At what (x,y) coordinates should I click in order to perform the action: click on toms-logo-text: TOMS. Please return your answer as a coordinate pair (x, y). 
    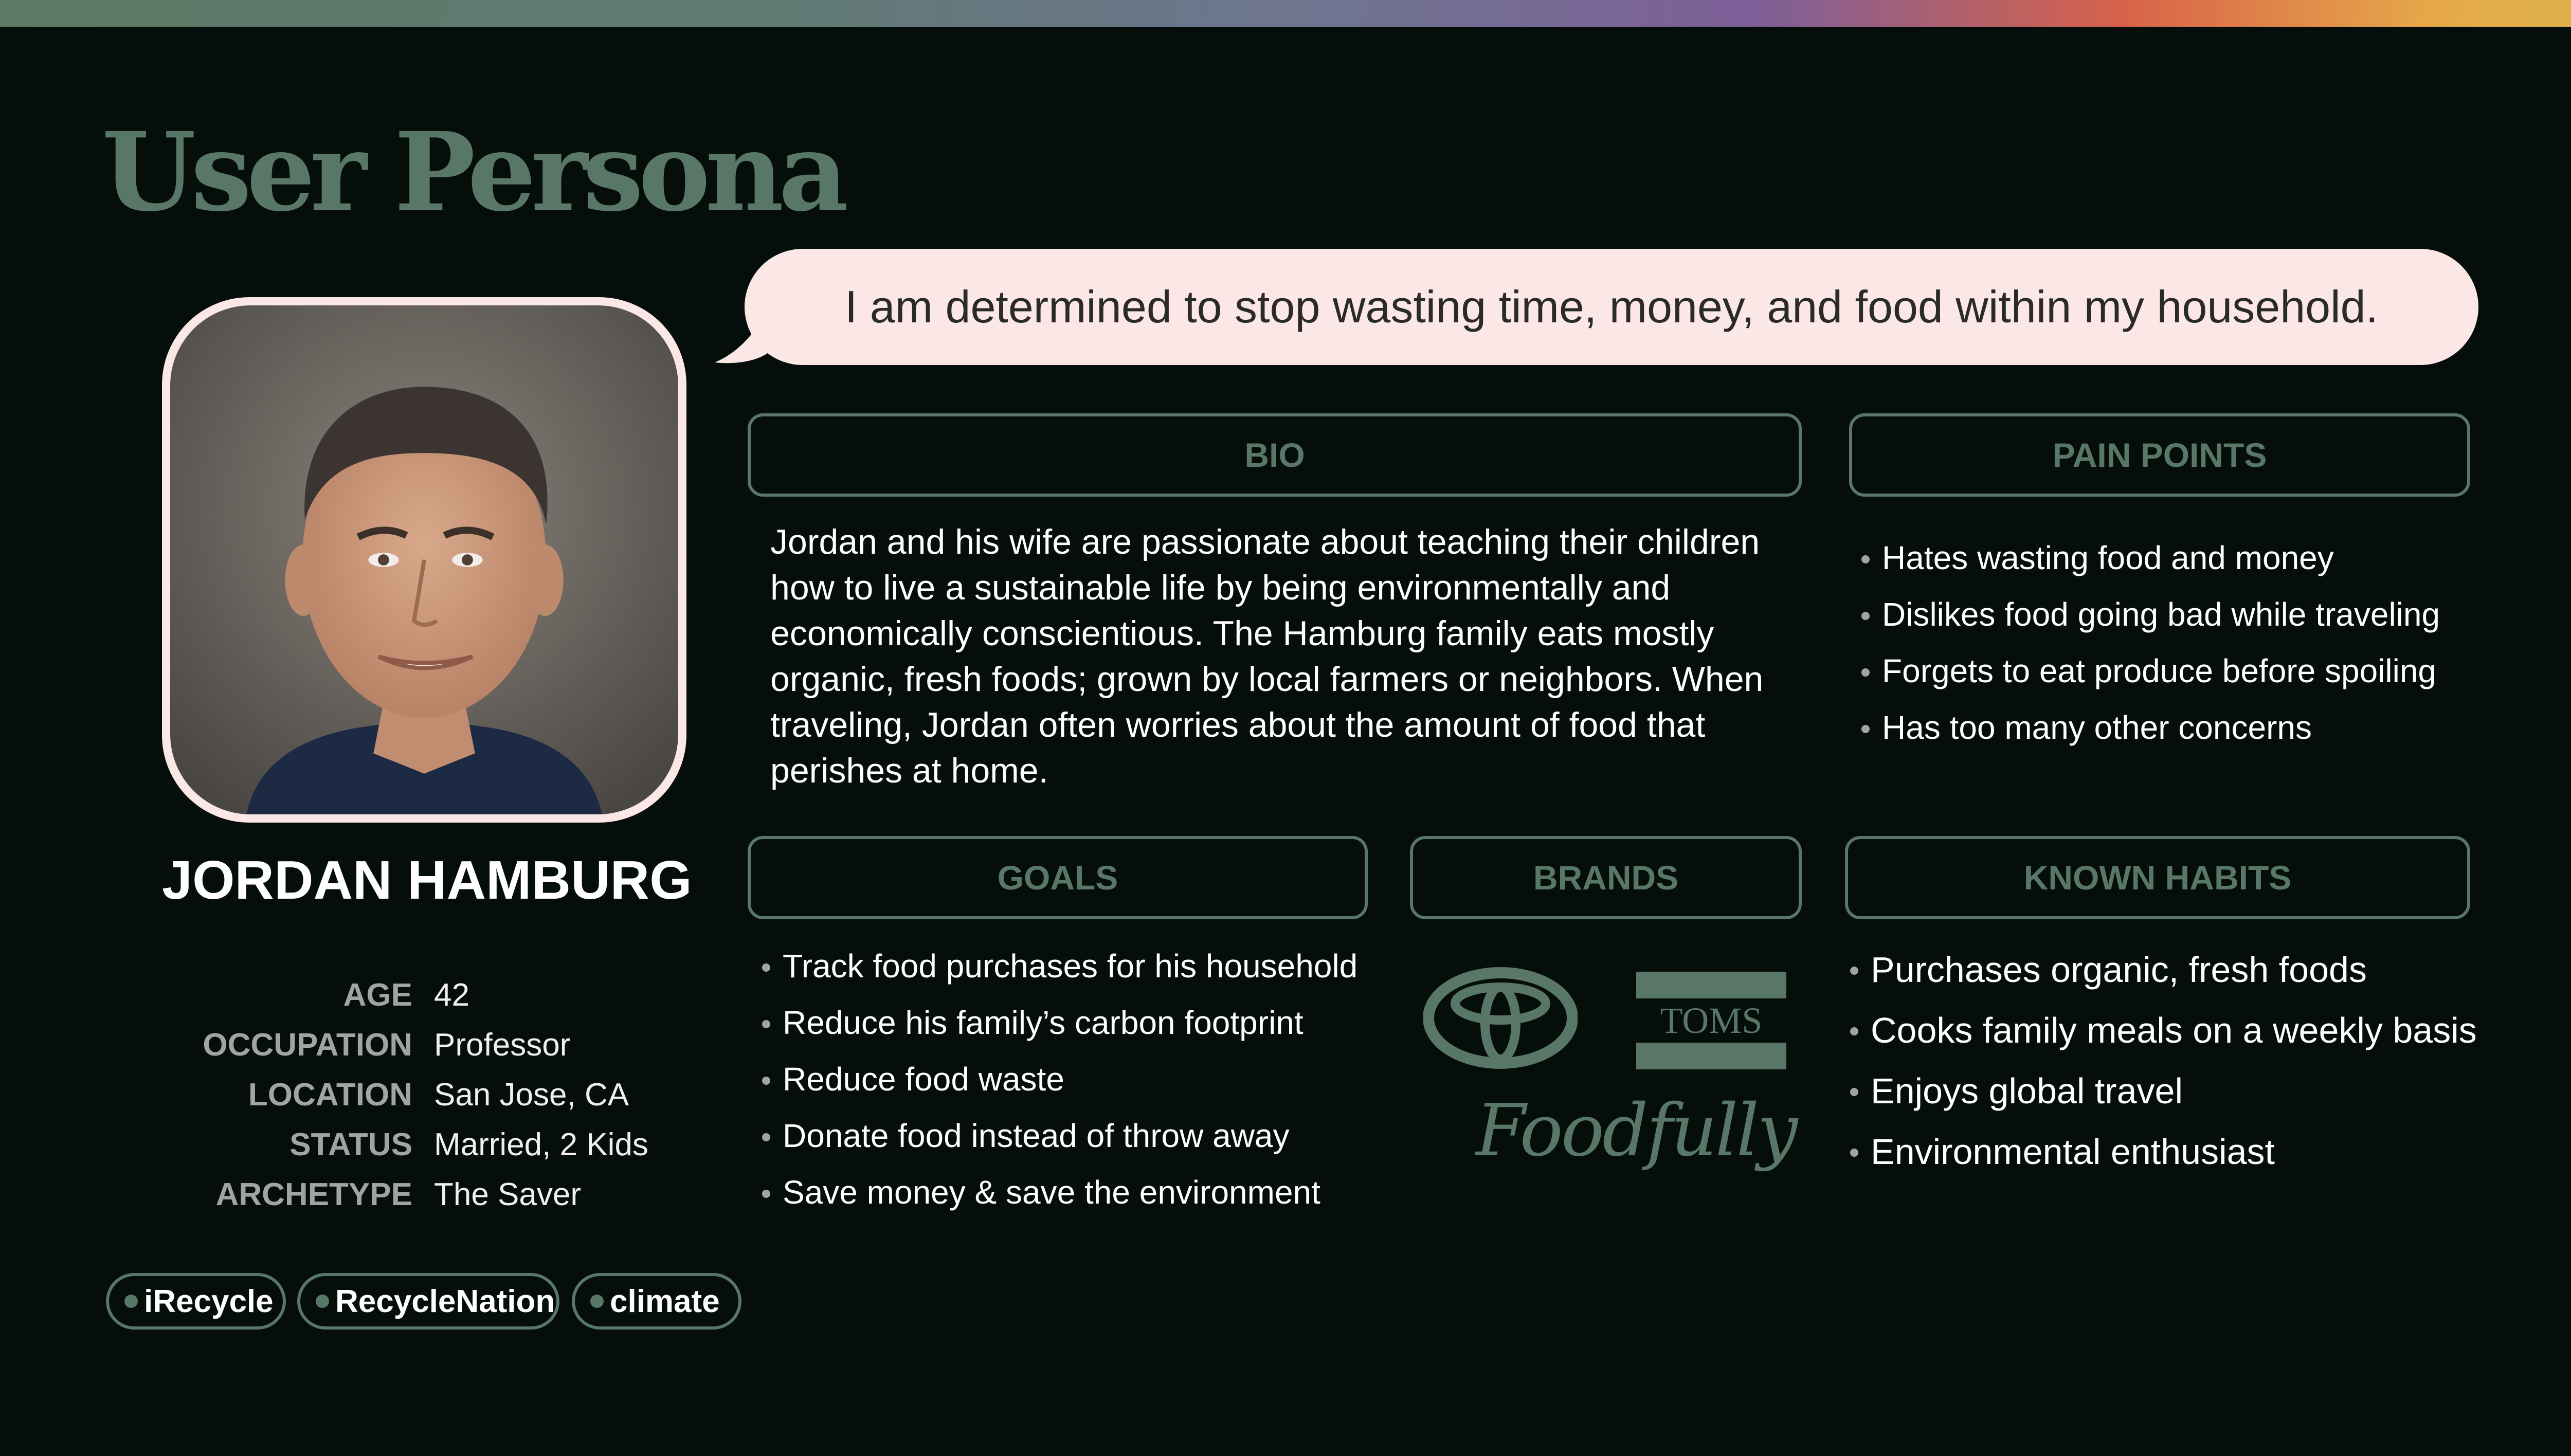
    Looking at the image, I should click on (1711, 1020).